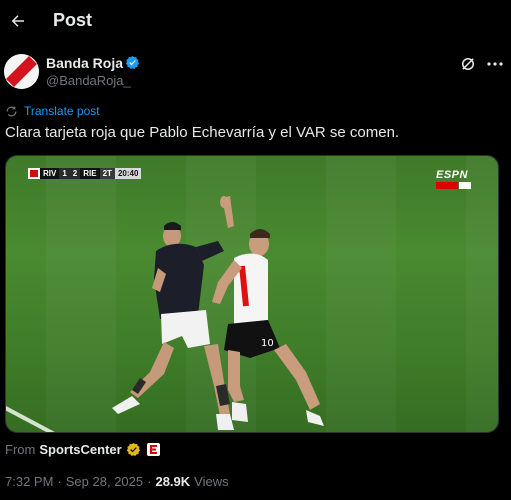 This screenshot has height=500, width=511. I want to click on source-attribution: From SportsCenter, so click(82, 449).